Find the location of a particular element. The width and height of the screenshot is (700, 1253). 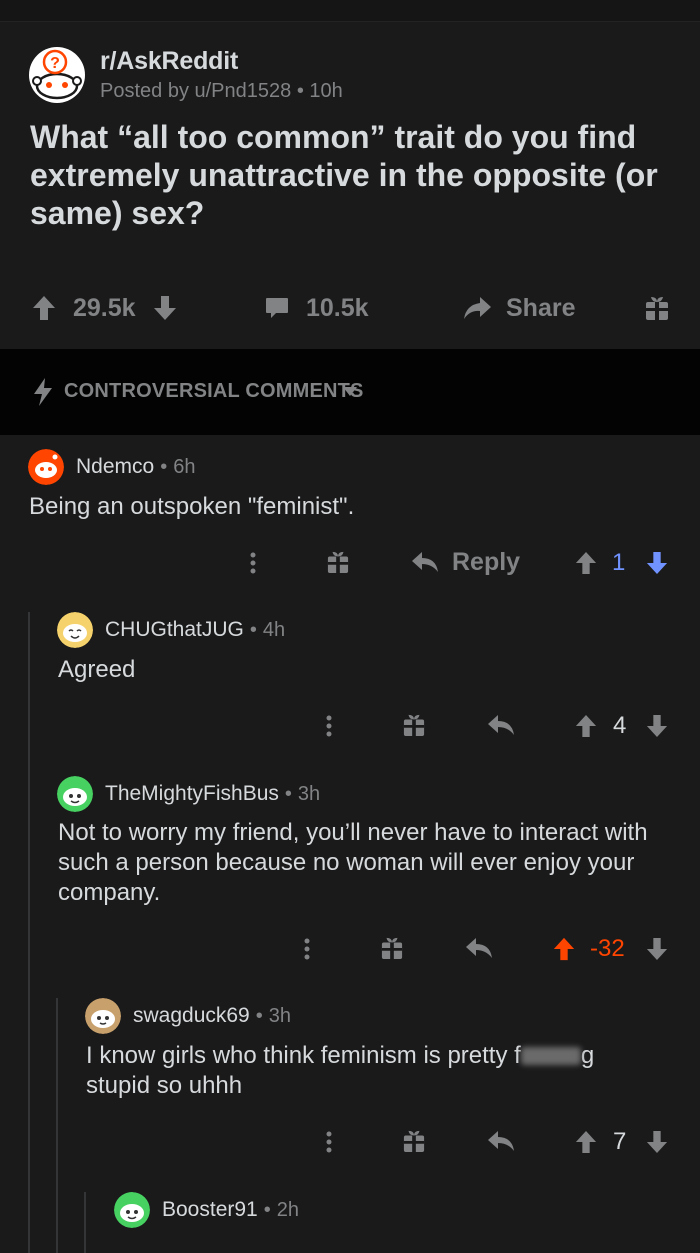

comment-author: Ndemco is located at coordinates (115, 467).